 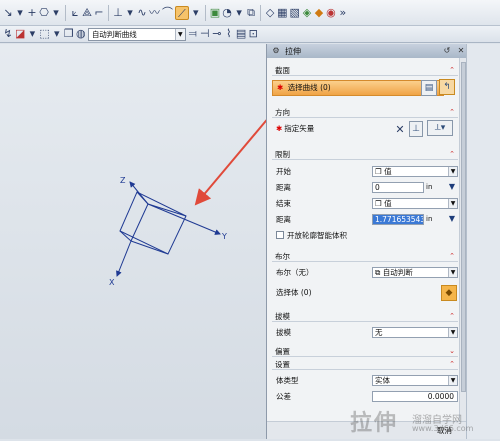 What do you see at coordinates (365, 70) in the screenshot?
I see `section-header: 截面 ⌃` at bounding box center [365, 70].